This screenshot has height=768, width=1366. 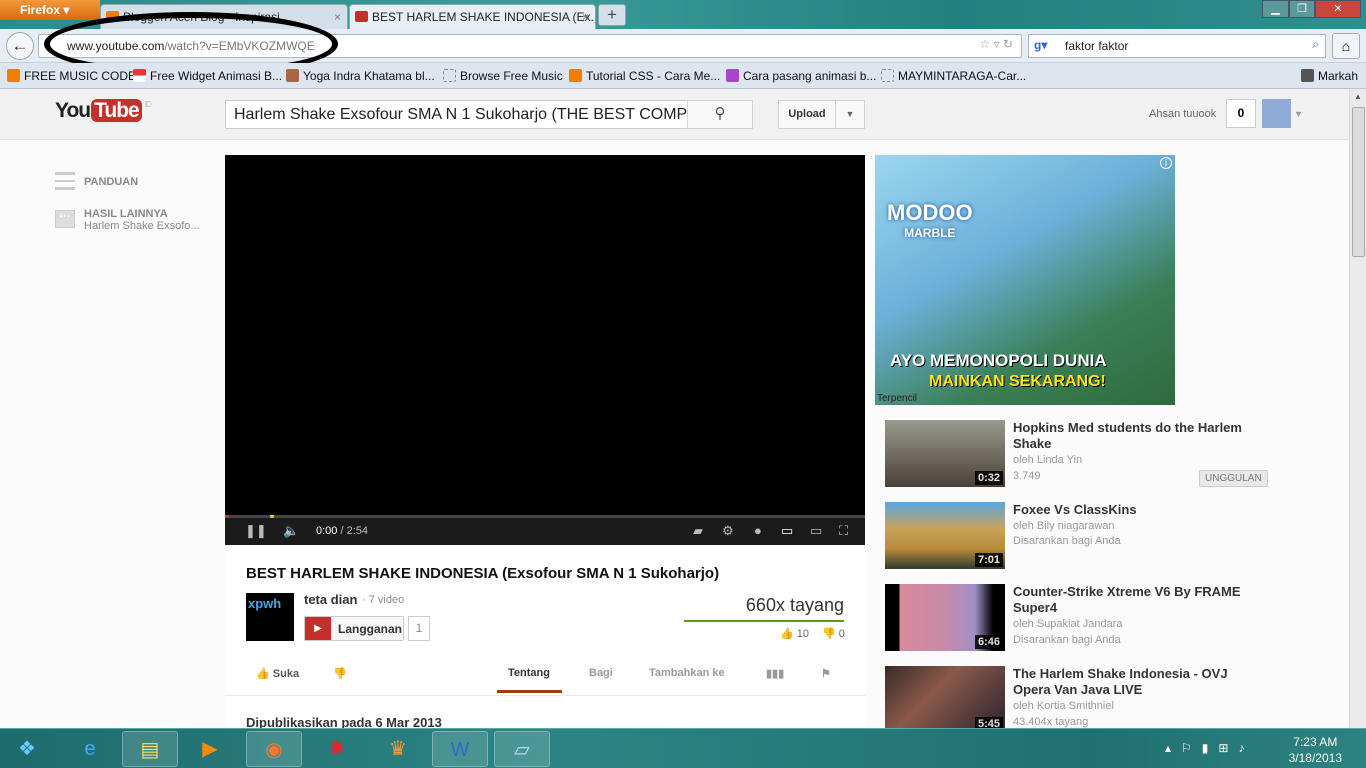 What do you see at coordinates (1358, 182) in the screenshot?
I see `scrollbar-thumb` at bounding box center [1358, 182].